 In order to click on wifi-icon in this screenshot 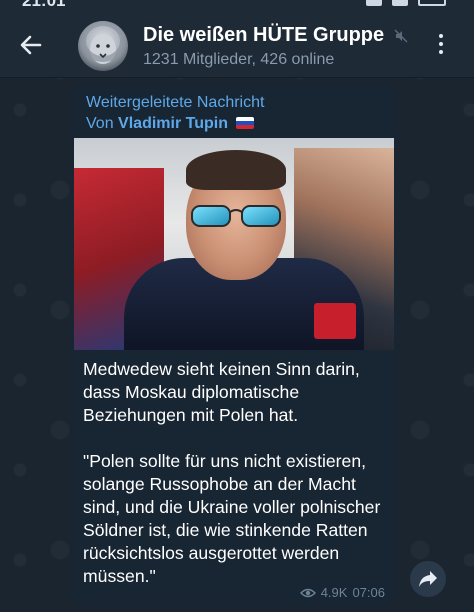, I will do `click(400, 3)`.